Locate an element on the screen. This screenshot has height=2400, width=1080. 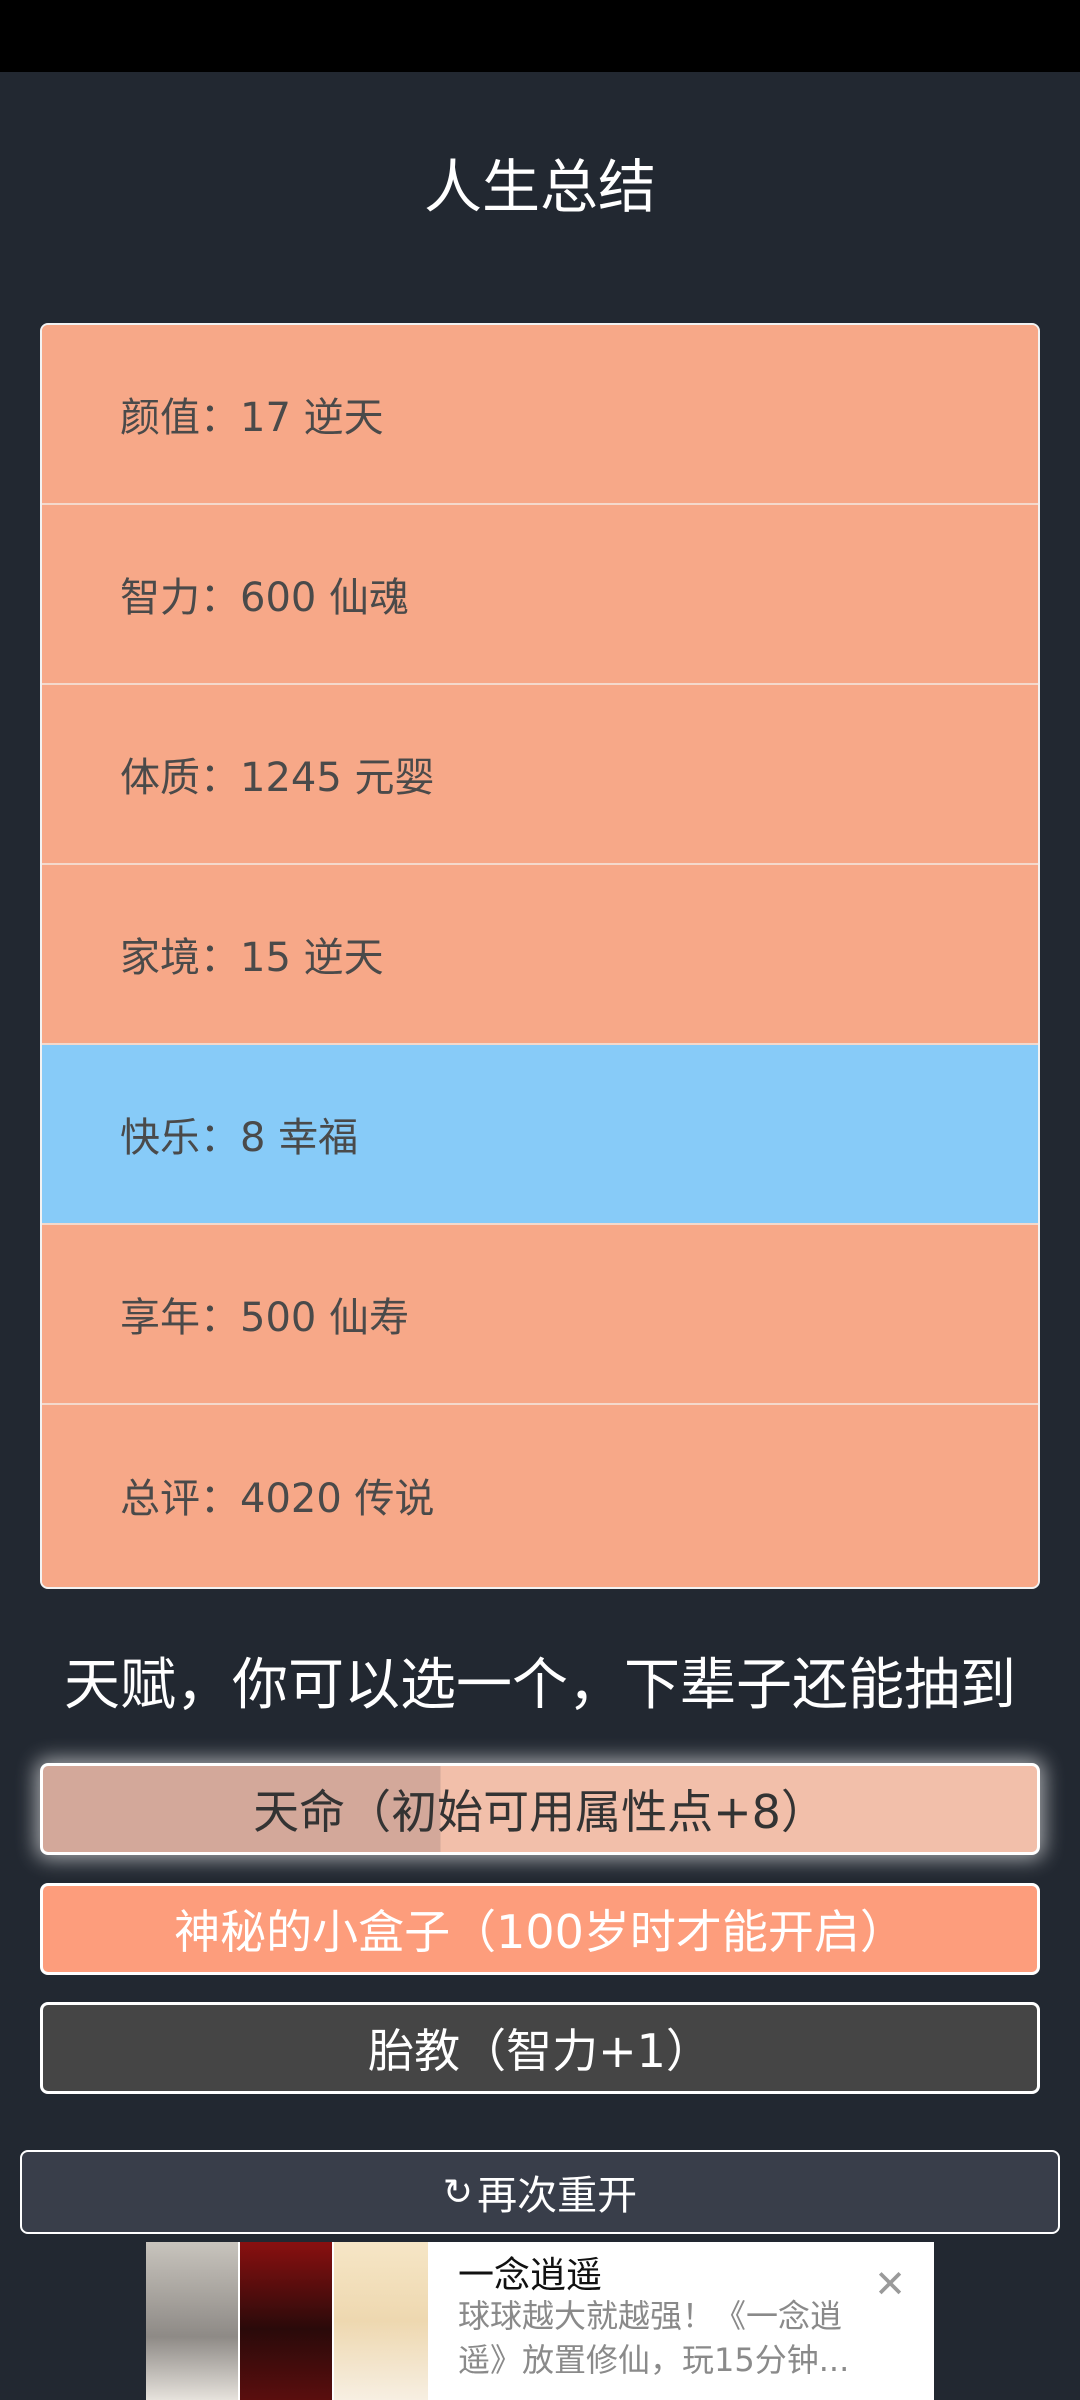
close-icon: ✕ is located at coordinates (890, 2284).